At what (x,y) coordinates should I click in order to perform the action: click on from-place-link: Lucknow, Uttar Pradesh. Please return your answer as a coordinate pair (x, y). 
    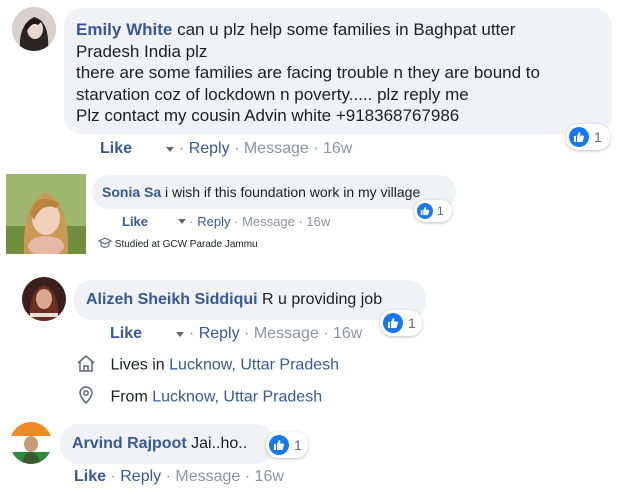
    Looking at the image, I should click on (237, 397).